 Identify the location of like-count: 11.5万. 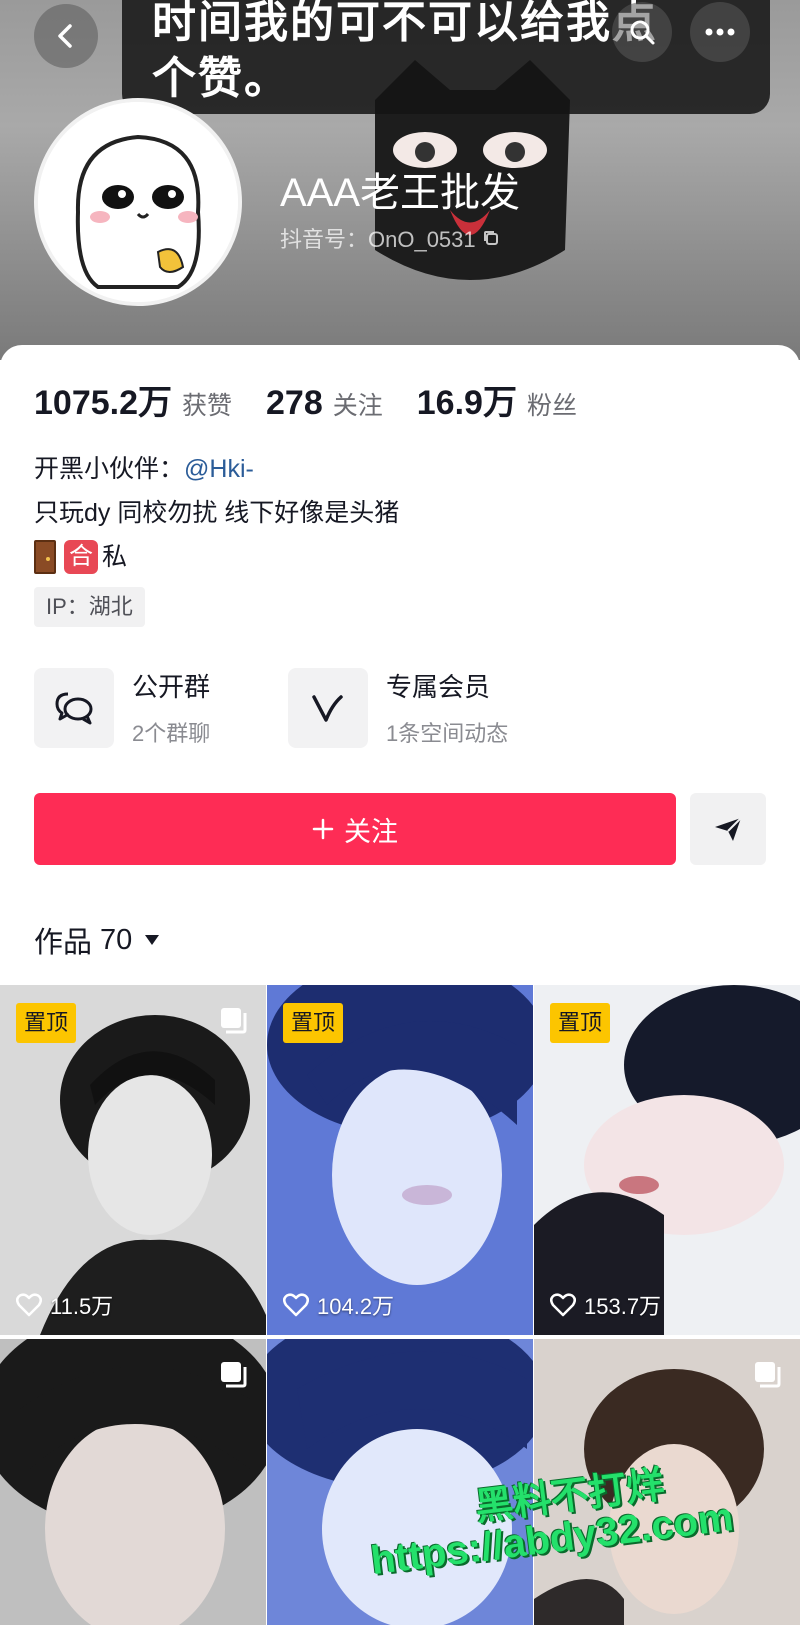
(64, 1305).